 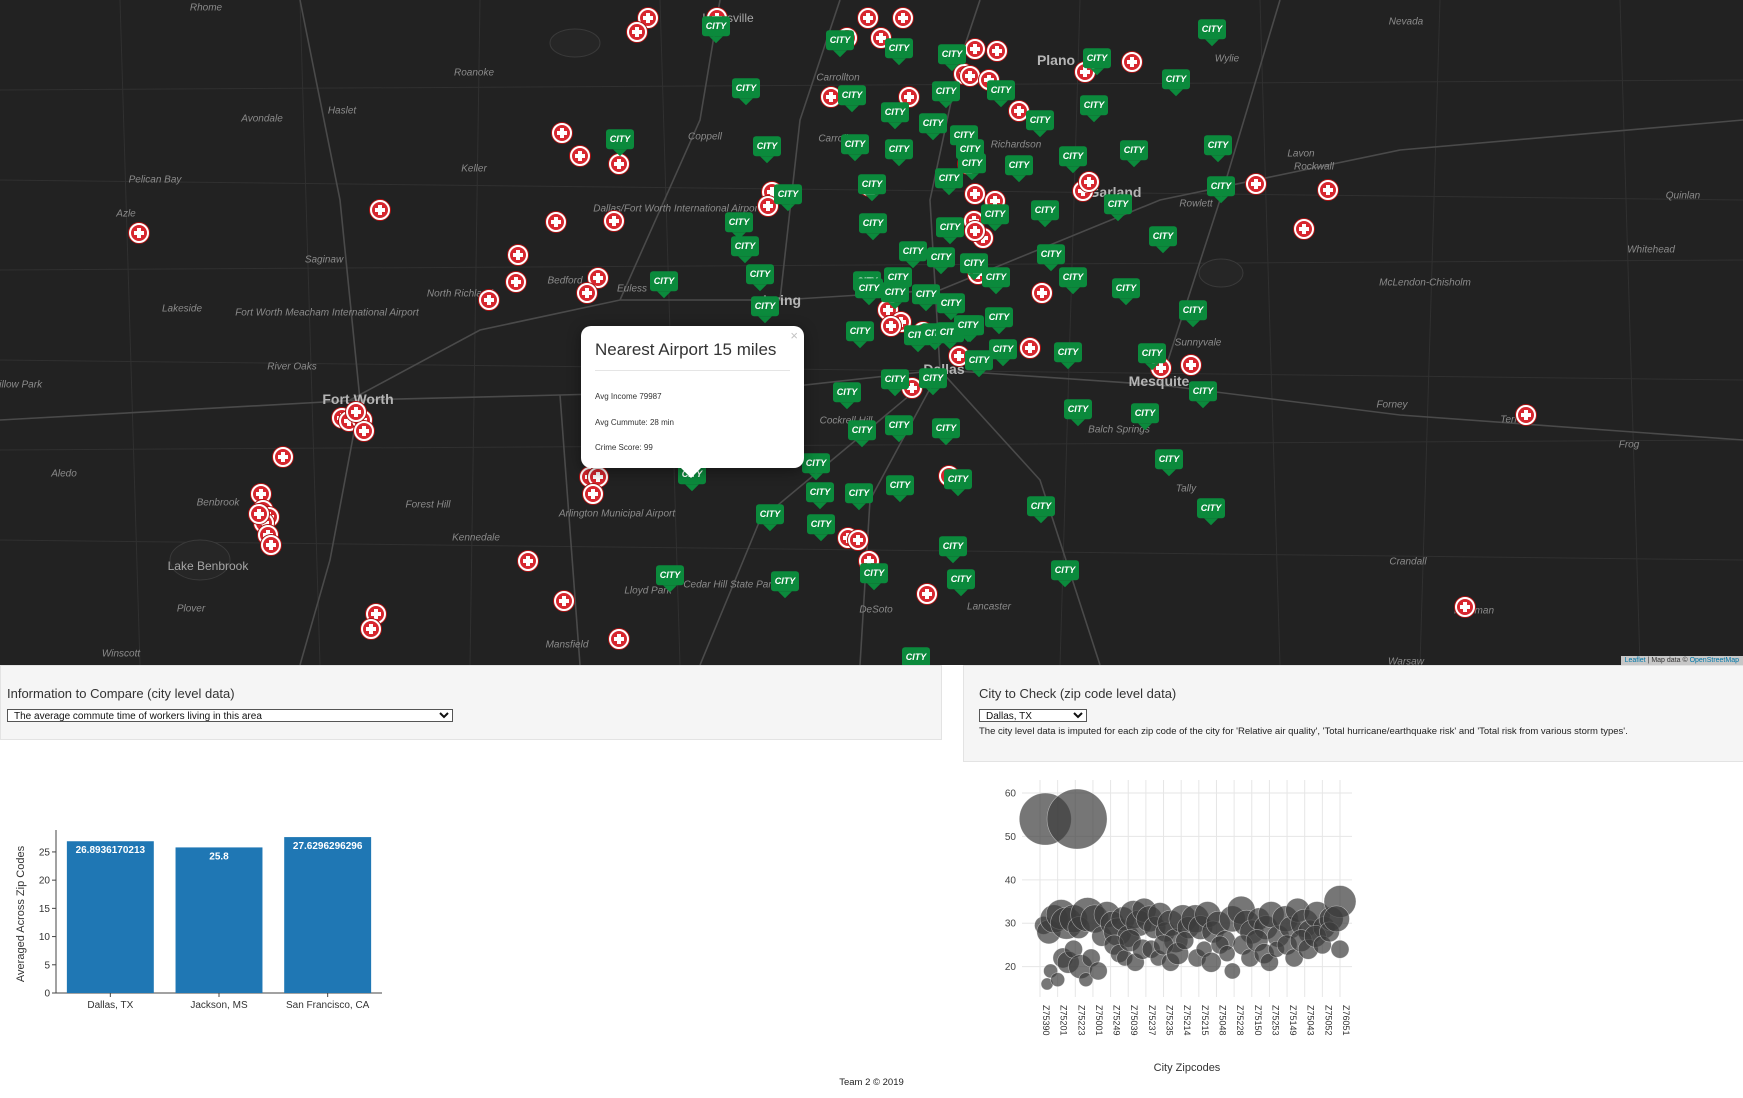 I want to click on popup-close-button: ×, so click(x=794, y=335).